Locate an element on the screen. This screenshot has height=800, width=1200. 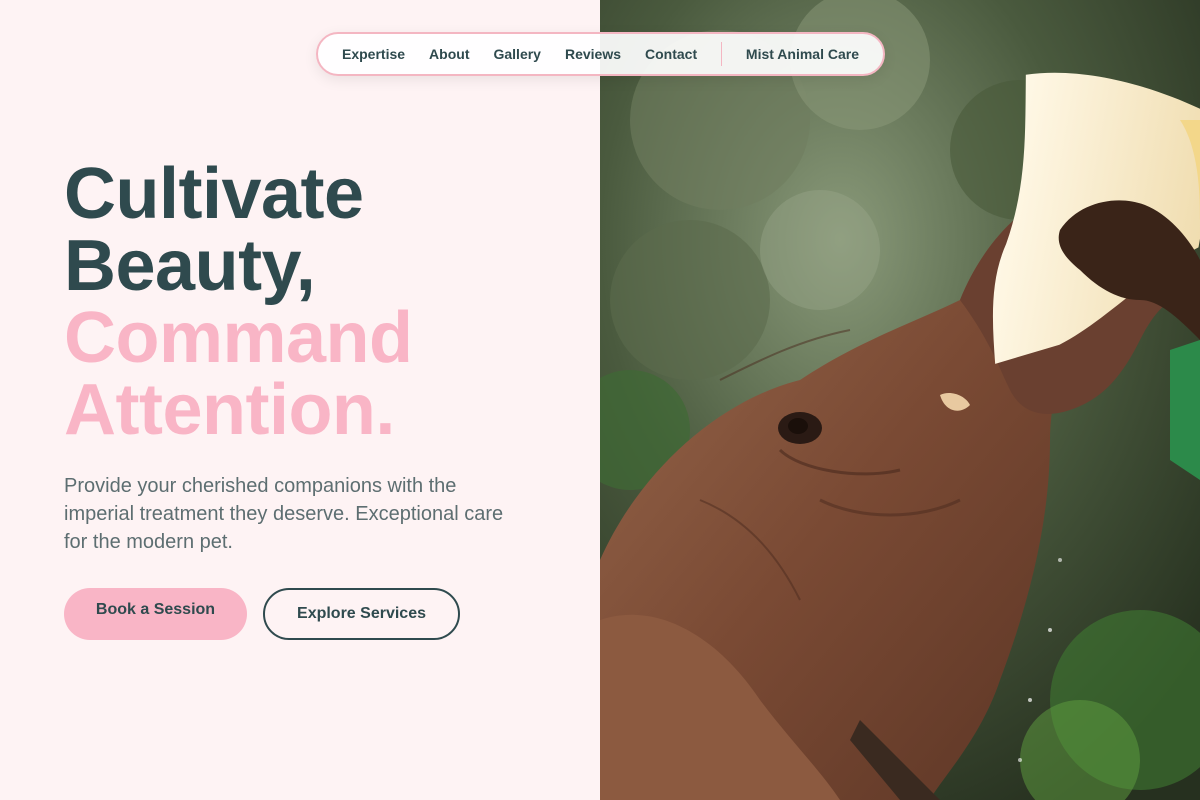
brand-logo-link: Mist Animal Care is located at coordinates (802, 54).